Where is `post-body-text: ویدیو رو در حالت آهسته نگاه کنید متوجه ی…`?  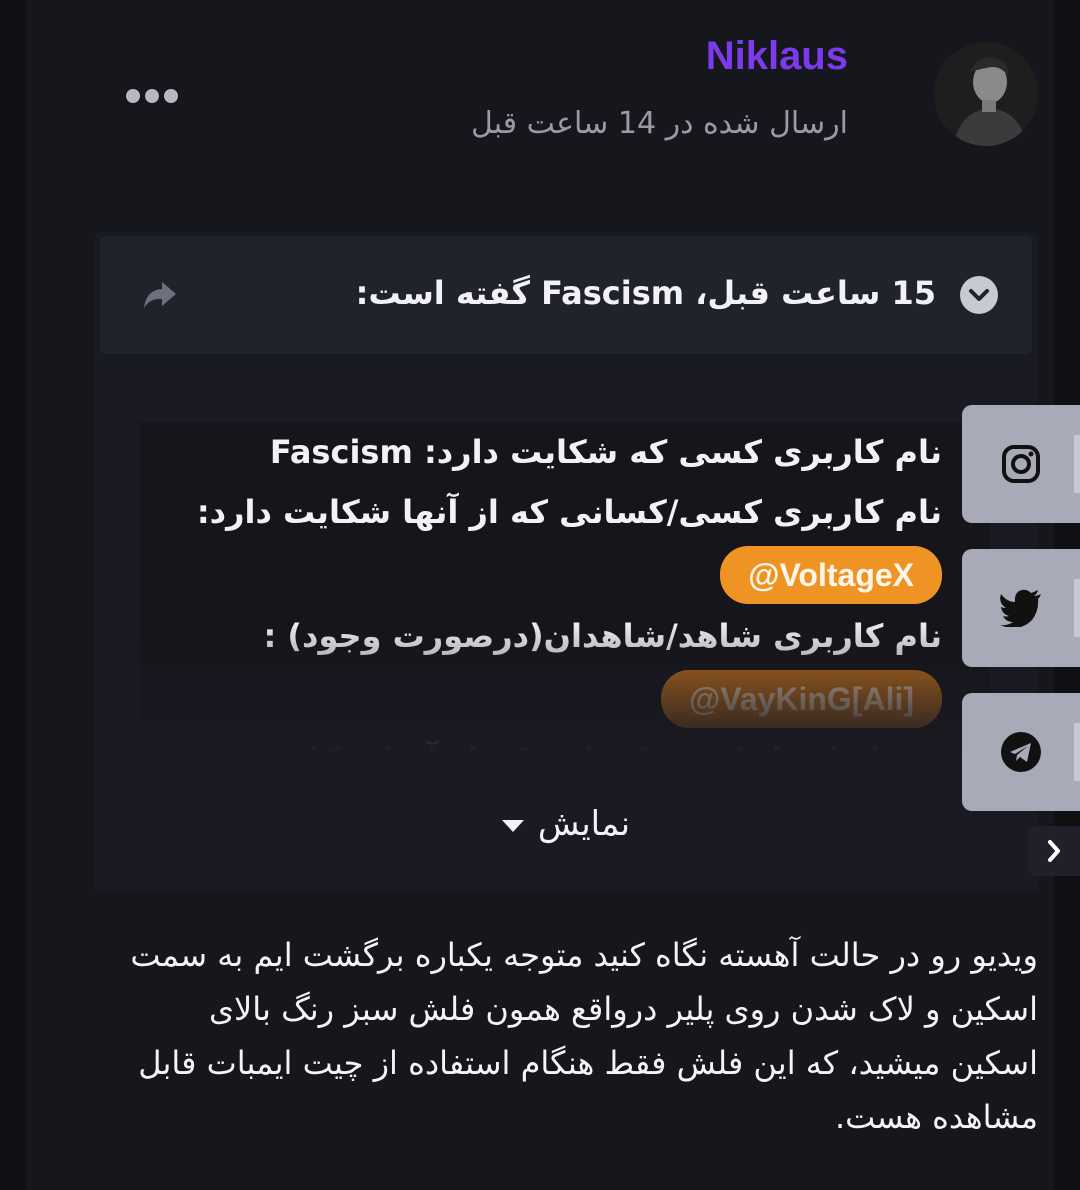 post-body-text: ویدیو رو در حالت آهسته نگاه کنید متوجه ی… is located at coordinates (584, 1036).